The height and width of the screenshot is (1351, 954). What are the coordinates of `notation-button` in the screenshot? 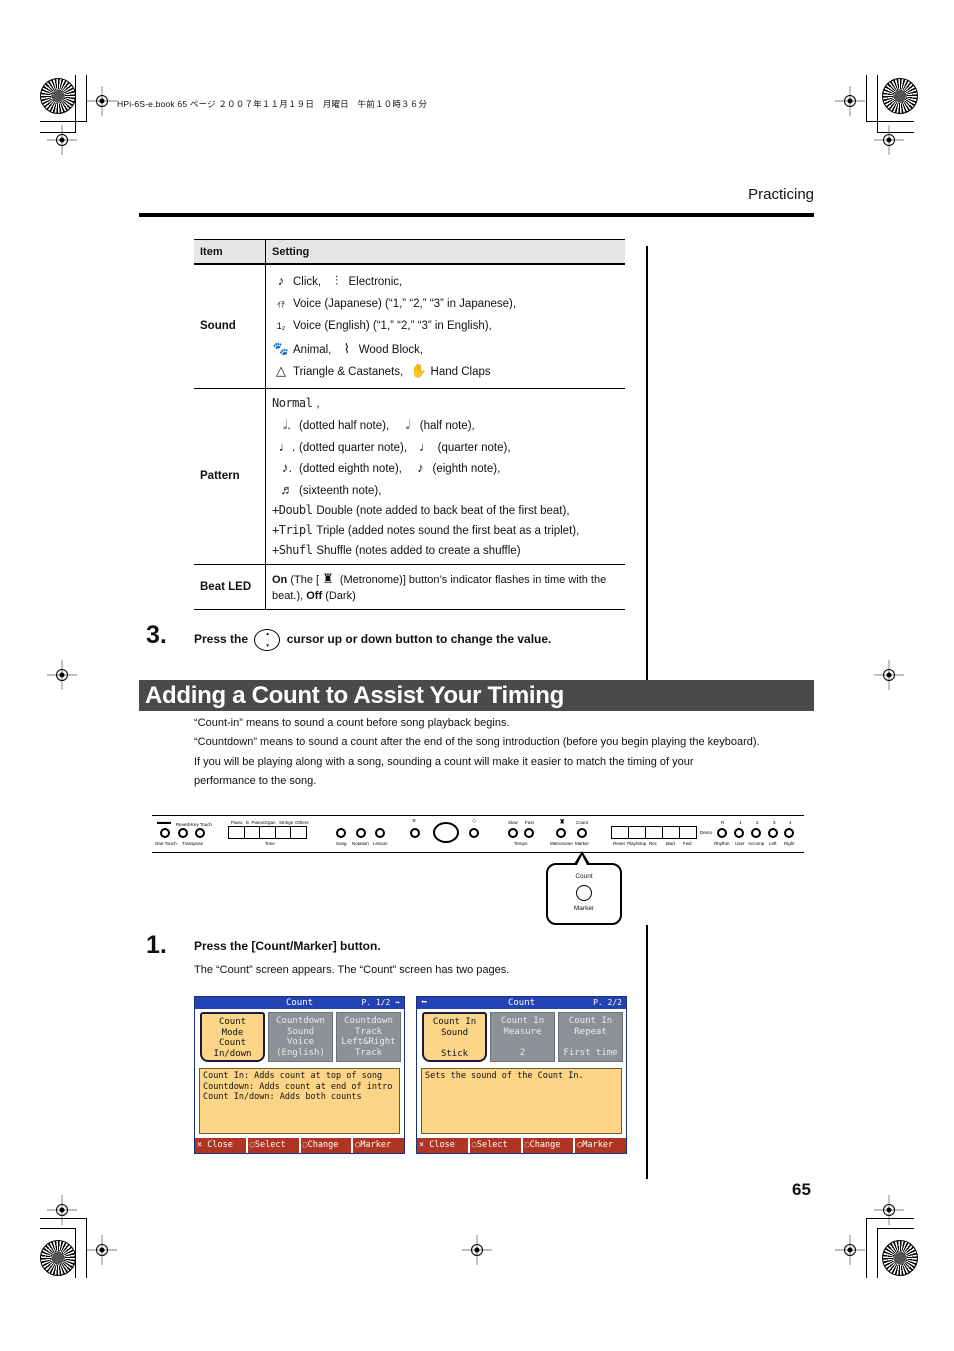 It's located at (361, 833).